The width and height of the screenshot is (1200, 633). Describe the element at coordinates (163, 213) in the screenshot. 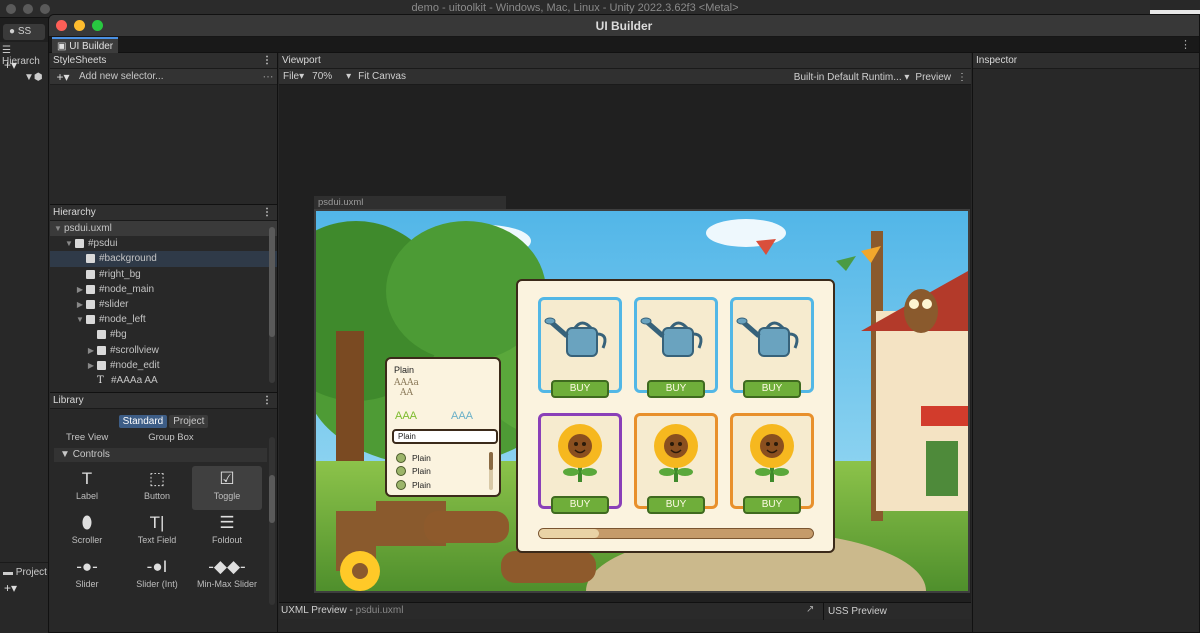

I see `hierarchy-header: Hierarchy ⋮` at that location.